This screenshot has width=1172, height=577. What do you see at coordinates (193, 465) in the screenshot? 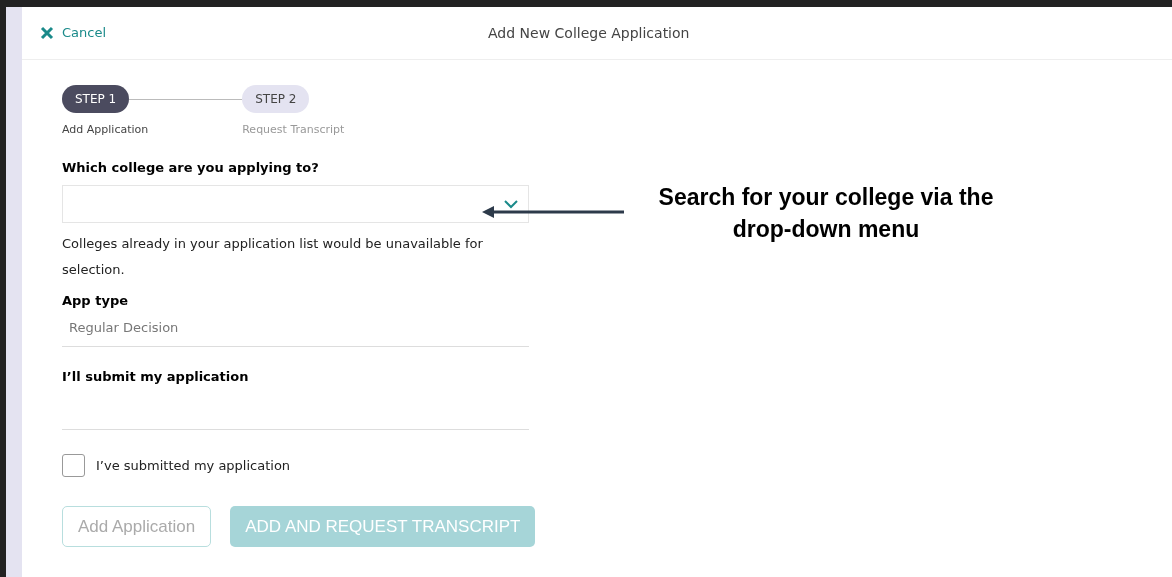
I see `checkbox-label: I’ve submitted my application` at bounding box center [193, 465].